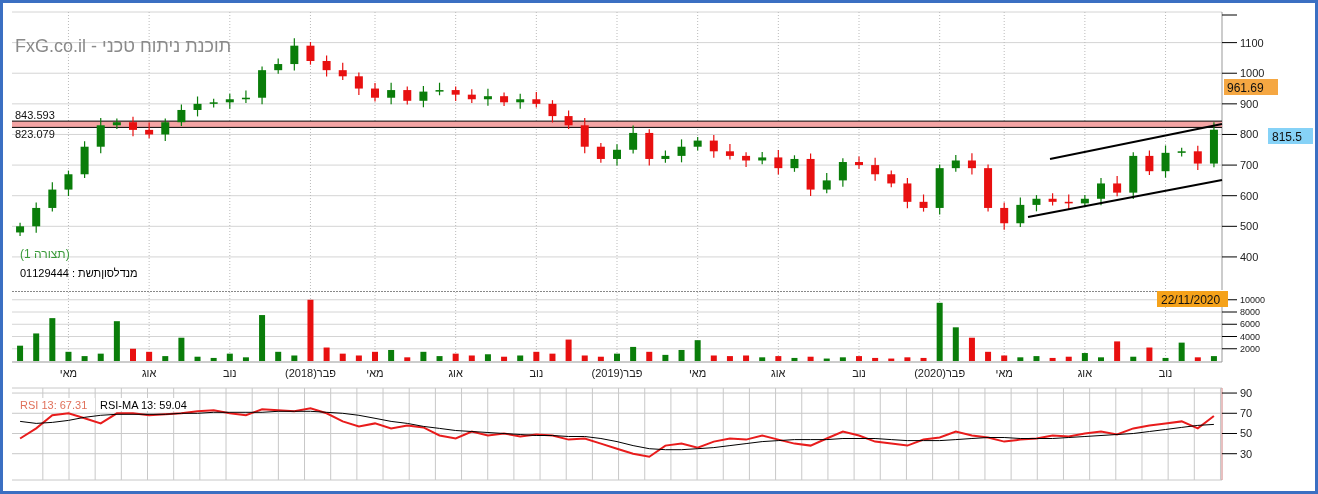 This screenshot has height=494, width=1318. I want to click on axis-tick-label: 8000, so click(1250, 312).